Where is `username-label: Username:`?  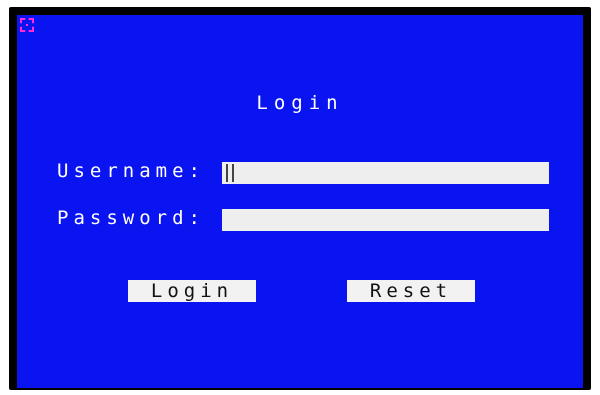
username-label: Username: is located at coordinates (131, 171).